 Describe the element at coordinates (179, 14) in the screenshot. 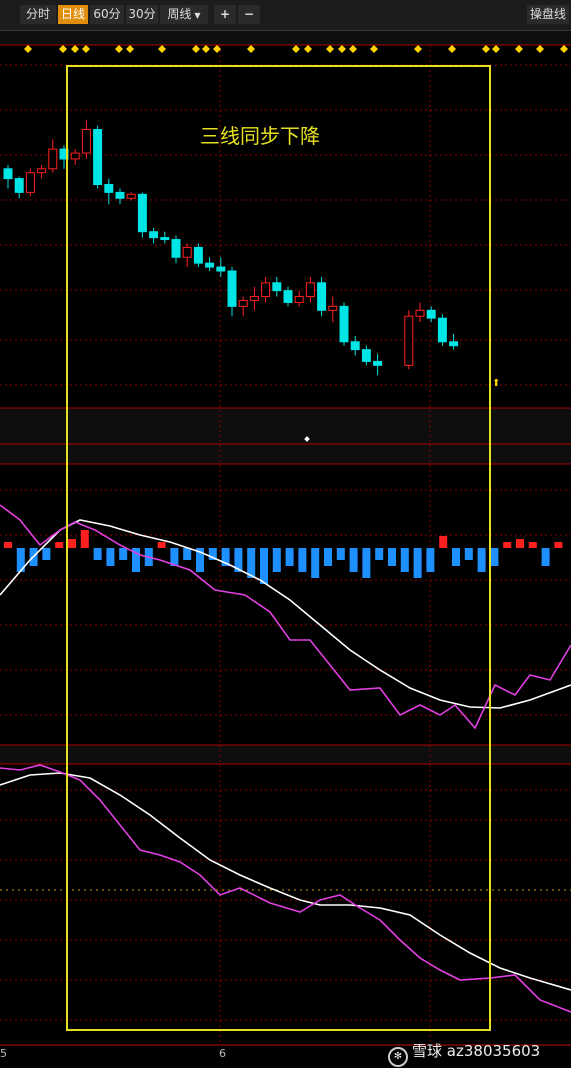

I see `tab-weekly-label: 周线` at that location.